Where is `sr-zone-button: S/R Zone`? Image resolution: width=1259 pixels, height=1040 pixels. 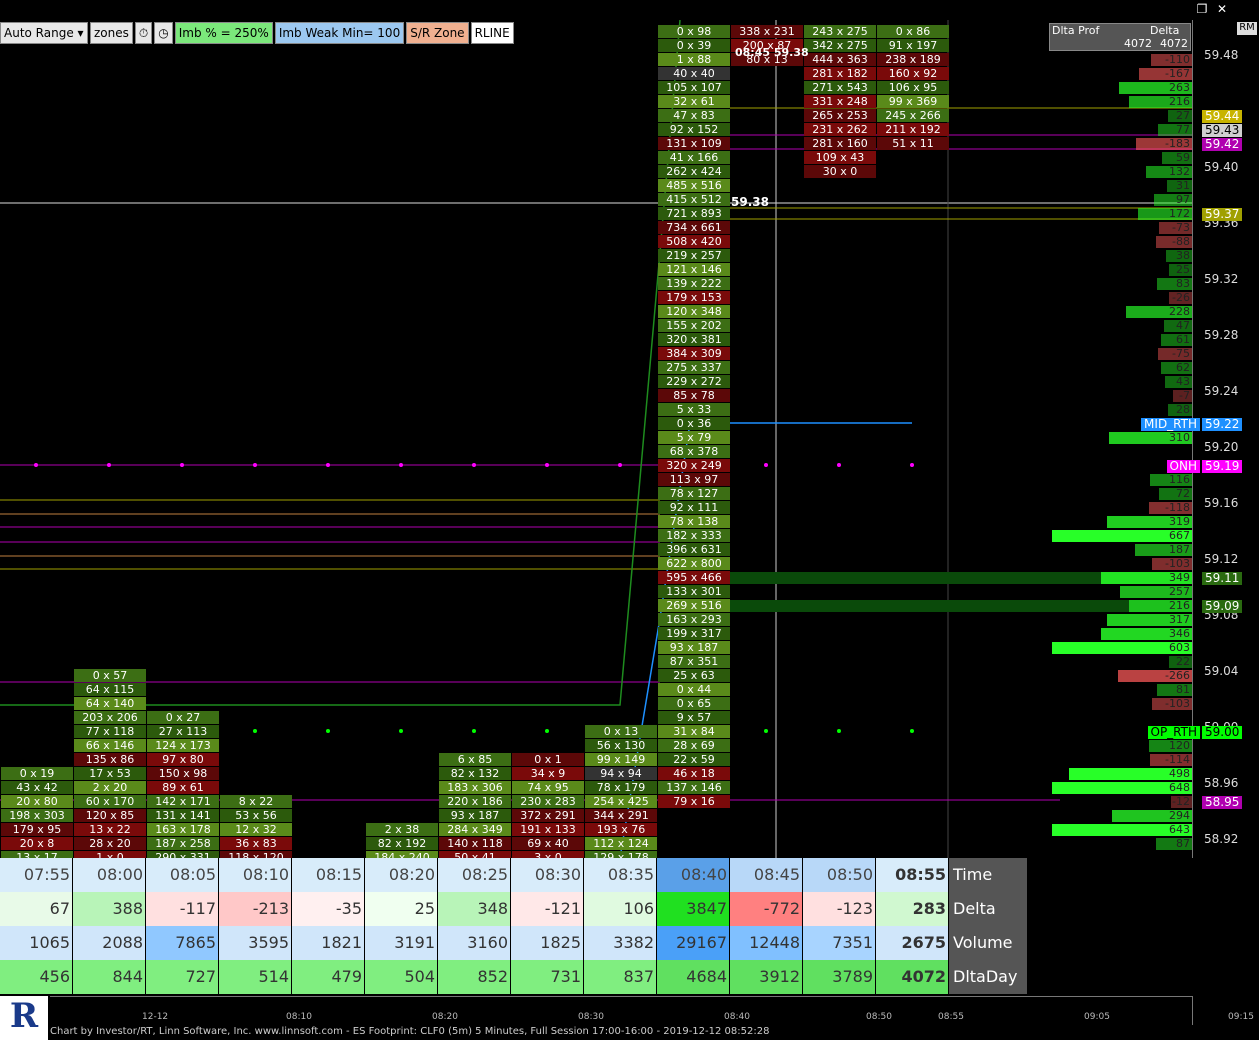 sr-zone-button: S/R Zone is located at coordinates (437, 33).